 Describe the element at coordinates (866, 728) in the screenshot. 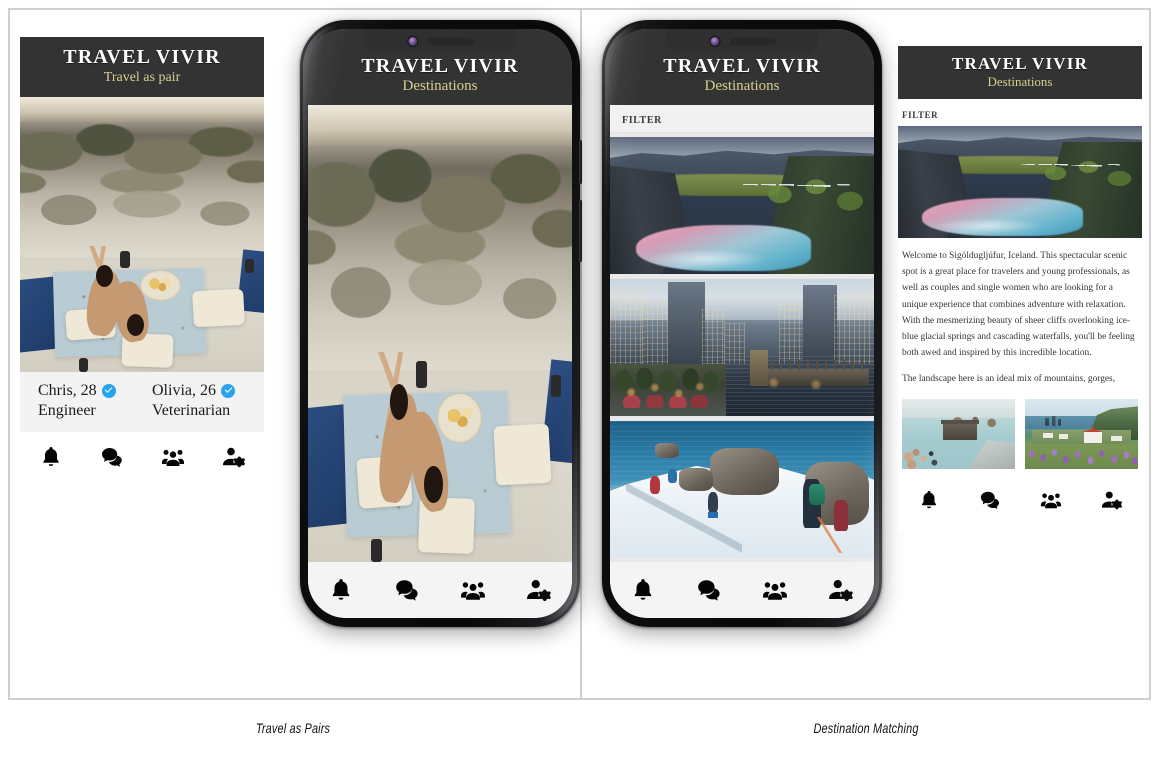

I see `caption-right: Destination Matching` at that location.